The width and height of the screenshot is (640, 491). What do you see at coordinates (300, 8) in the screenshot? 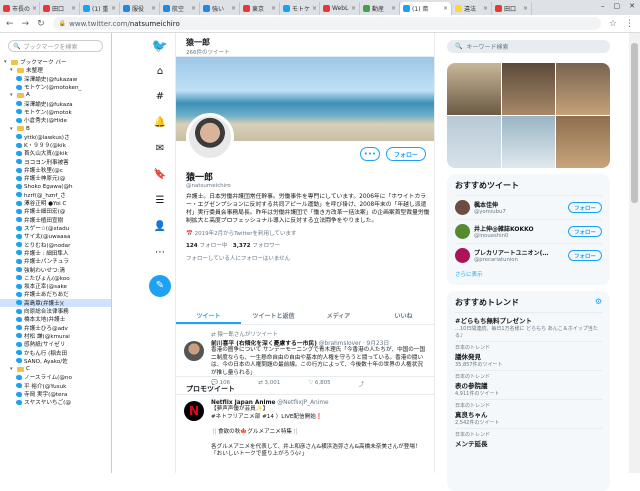
I see `browser-tab: モトケ ×` at bounding box center [300, 8].